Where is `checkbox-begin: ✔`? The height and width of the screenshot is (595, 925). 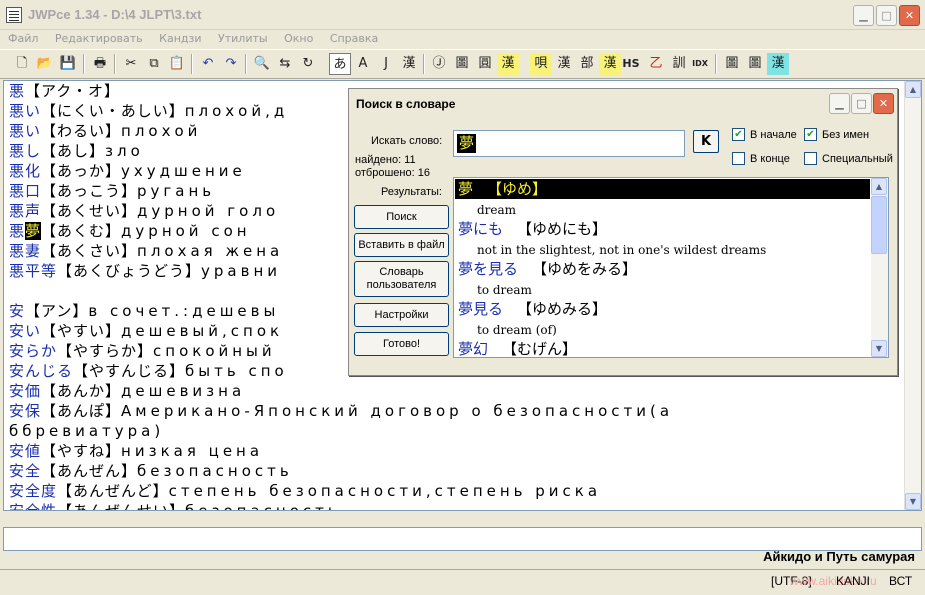
checkbox-begin: ✔ is located at coordinates (738, 134).